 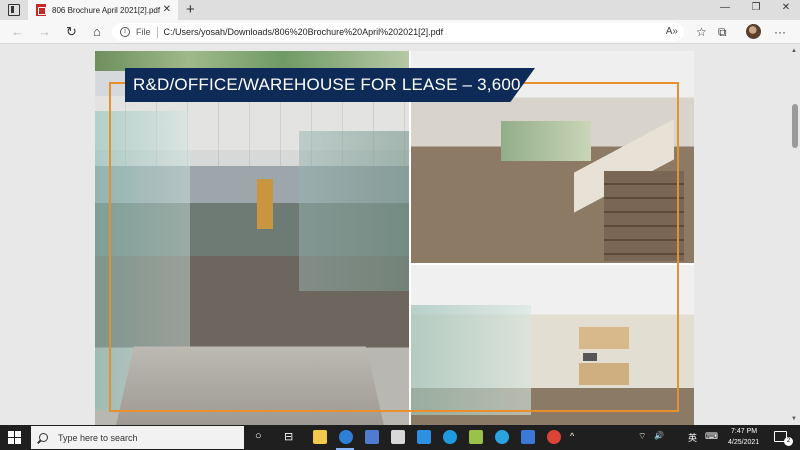 What do you see at coordinates (106, 10) in the screenshot?
I see `tab-title: 806 Brochure April 2021[2].pdf` at bounding box center [106, 10].